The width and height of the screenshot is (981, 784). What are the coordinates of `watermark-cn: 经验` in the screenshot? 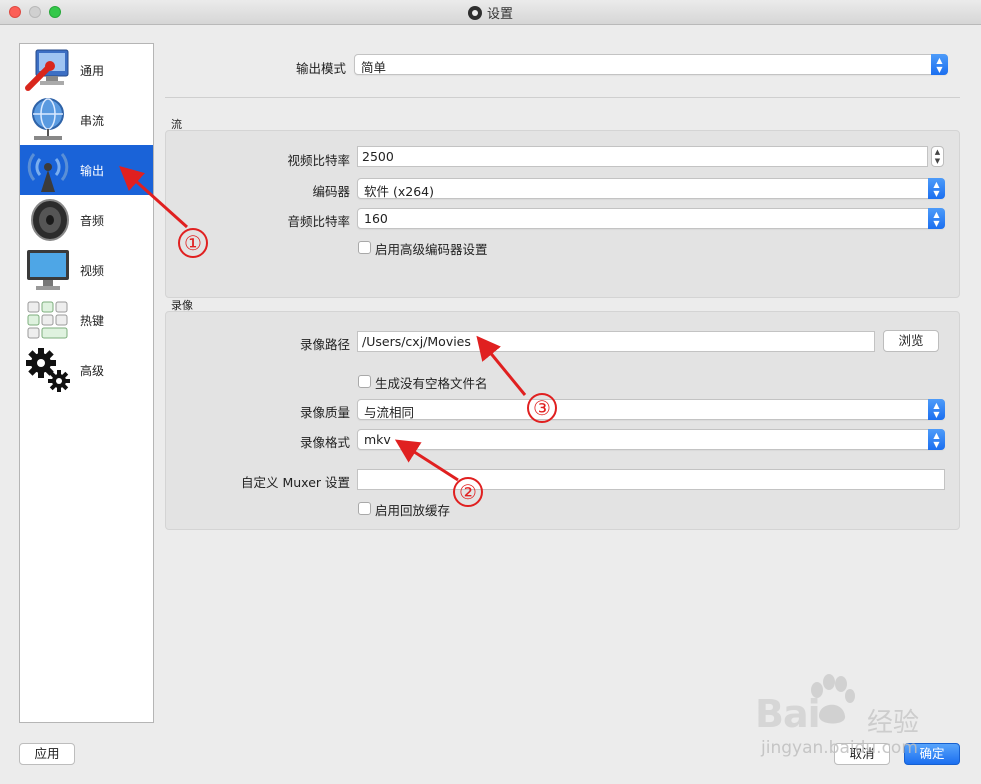 It's located at (893, 723).